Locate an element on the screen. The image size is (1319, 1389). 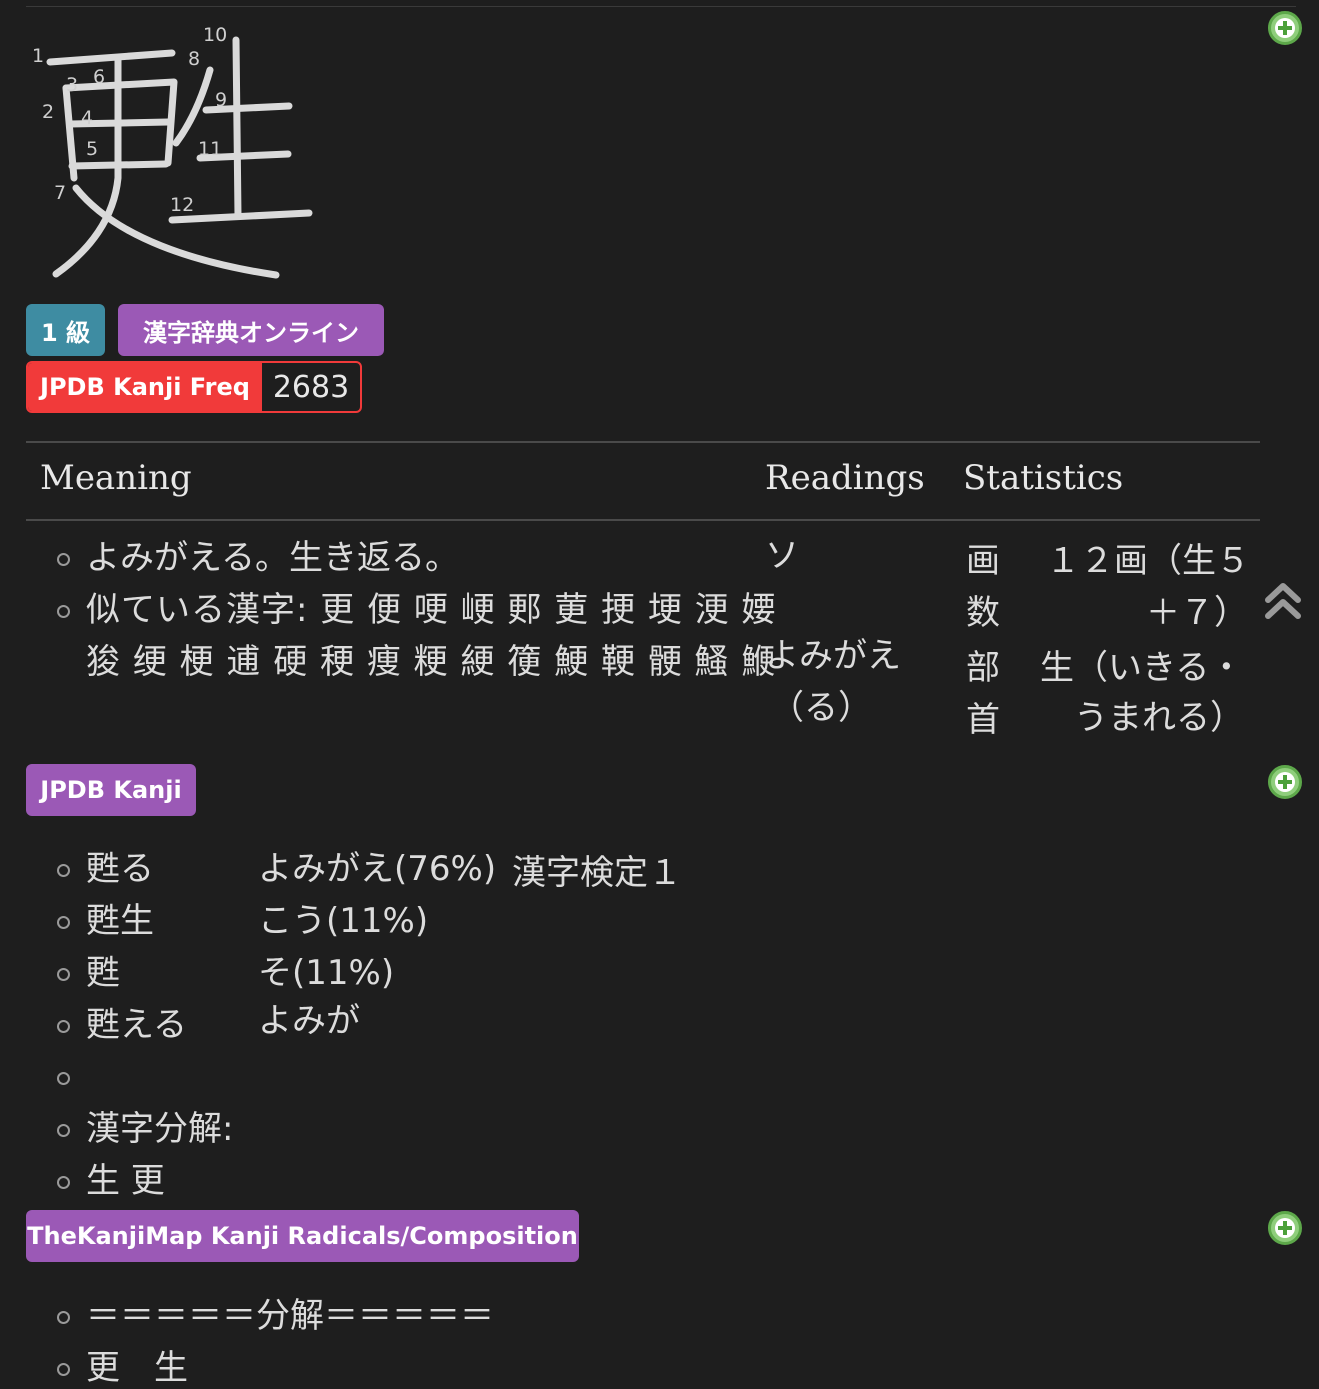
dictionary-tag: 漢字辞典オンライン is located at coordinates (251, 330).